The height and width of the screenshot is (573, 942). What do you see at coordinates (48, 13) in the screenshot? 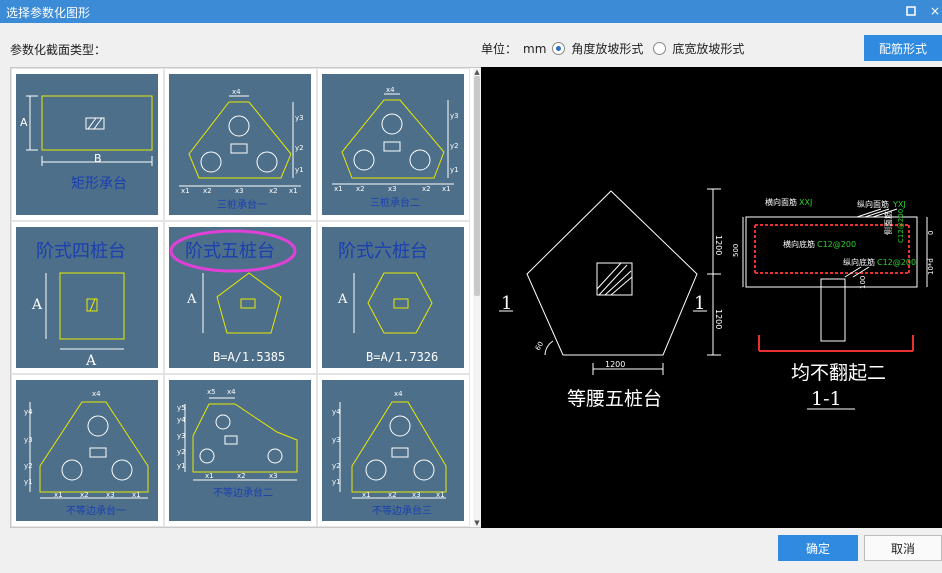
I see `window-title: 选择参数化图形` at bounding box center [48, 13].